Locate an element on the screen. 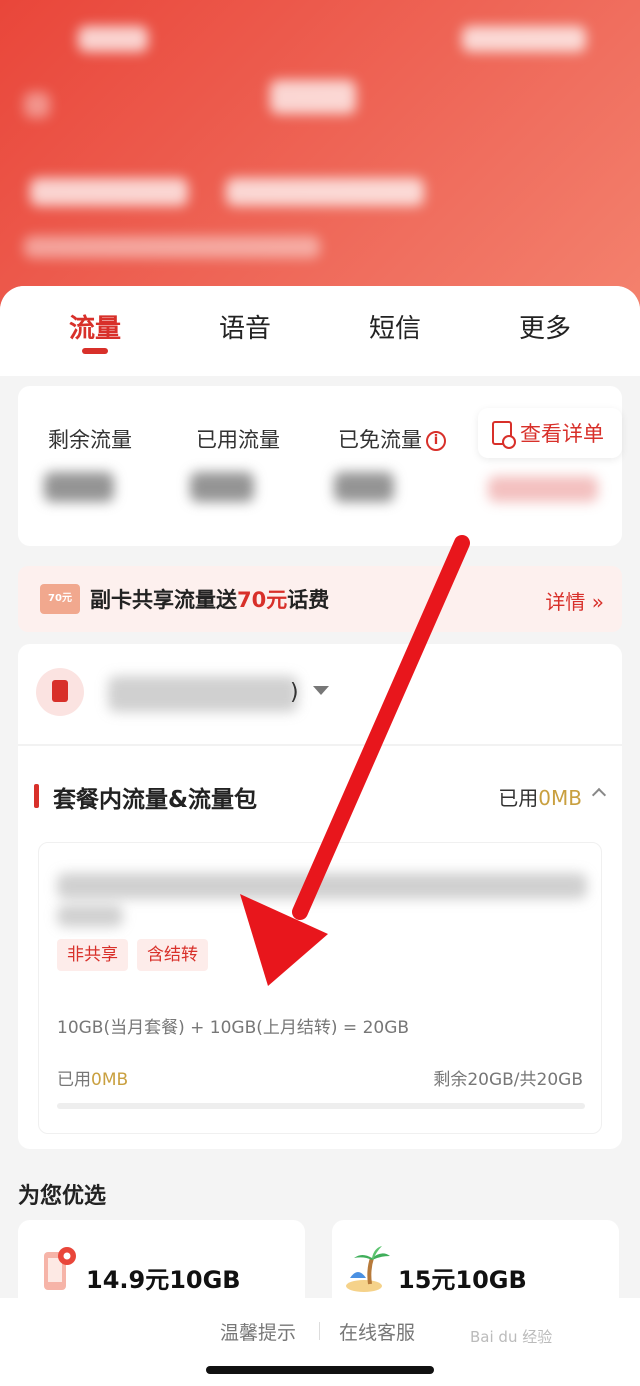 Image resolution: width=640 pixels, height=1386 pixels. plan-formula: 10GB(当月套餐) + 10GB(上月结转) = 20GB is located at coordinates (233, 1028).